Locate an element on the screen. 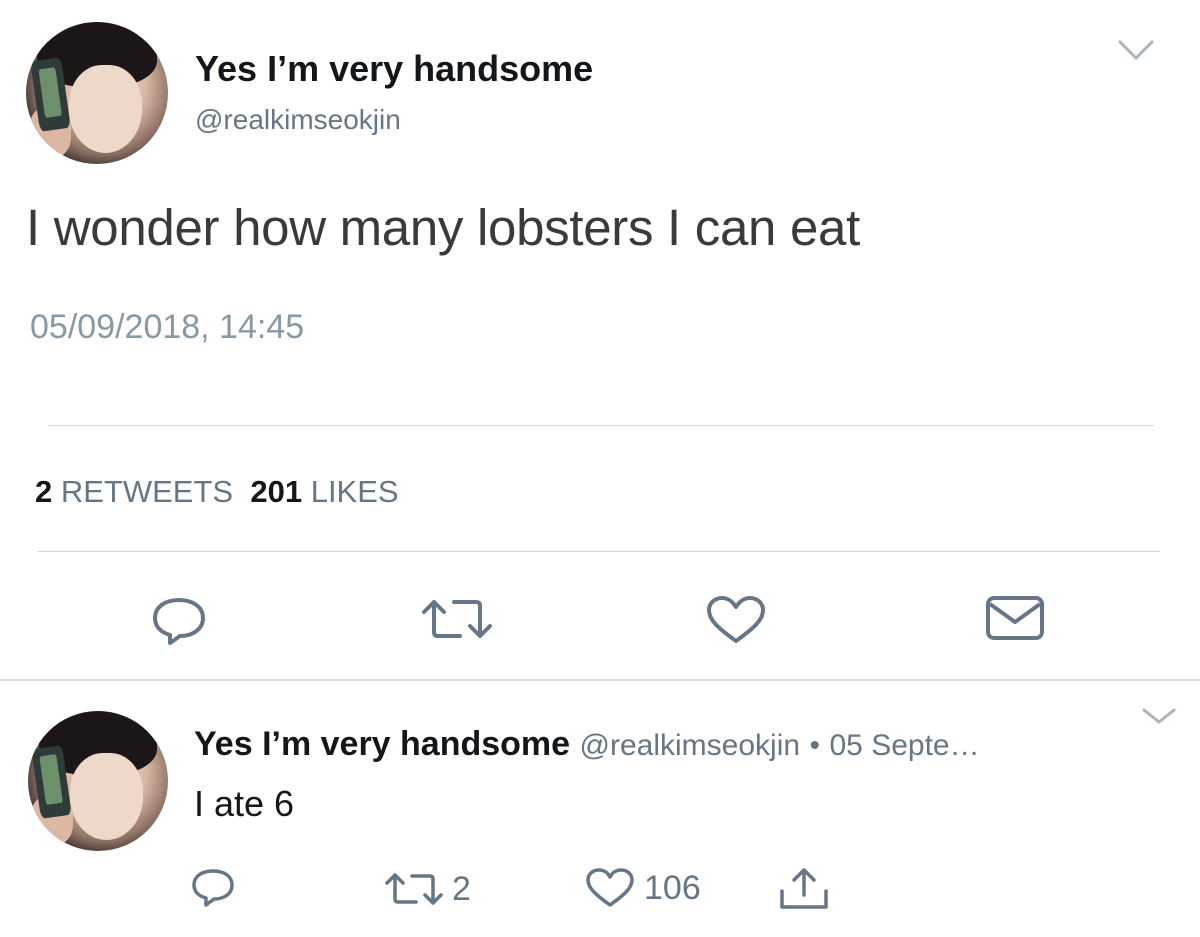 The height and width of the screenshot is (937, 1200). retweets-stat: 2 RETWEETS is located at coordinates (134, 491).